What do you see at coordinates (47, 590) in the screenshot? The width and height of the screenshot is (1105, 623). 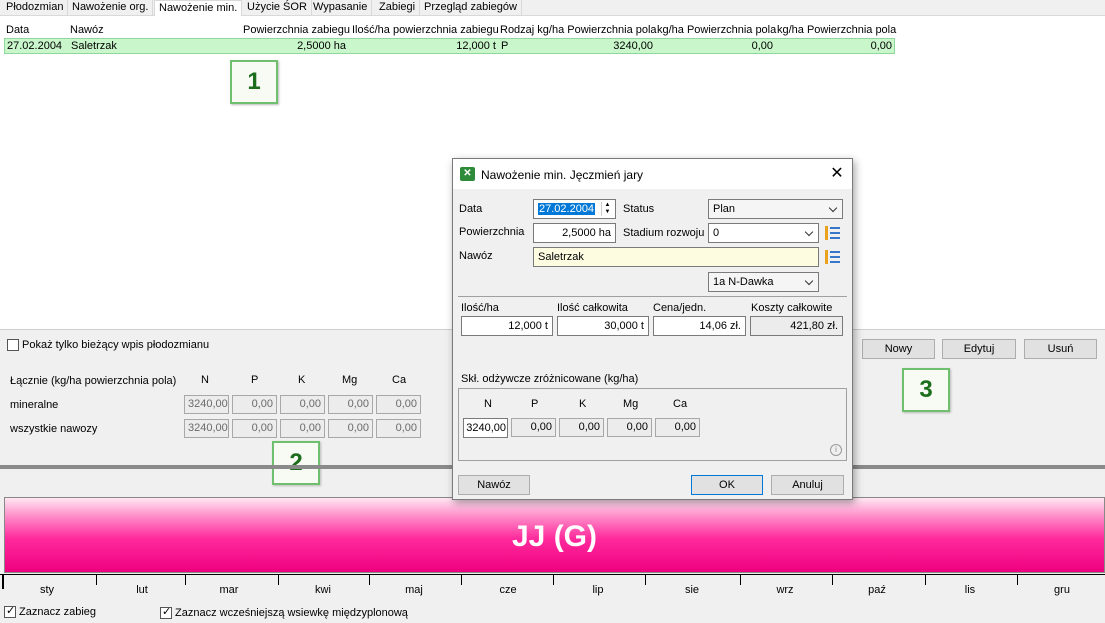 I see `month-label: sty` at bounding box center [47, 590].